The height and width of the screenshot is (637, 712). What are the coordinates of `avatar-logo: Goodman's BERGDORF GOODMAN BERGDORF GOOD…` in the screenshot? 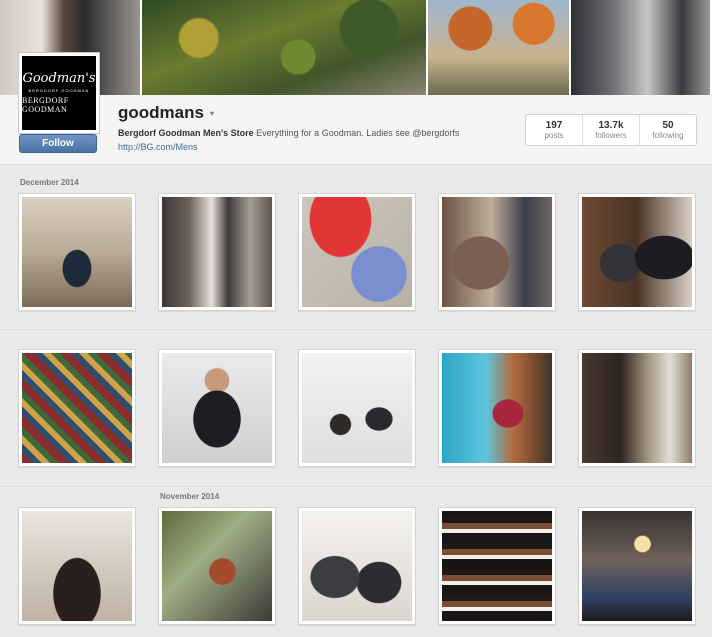 It's located at (59, 93).